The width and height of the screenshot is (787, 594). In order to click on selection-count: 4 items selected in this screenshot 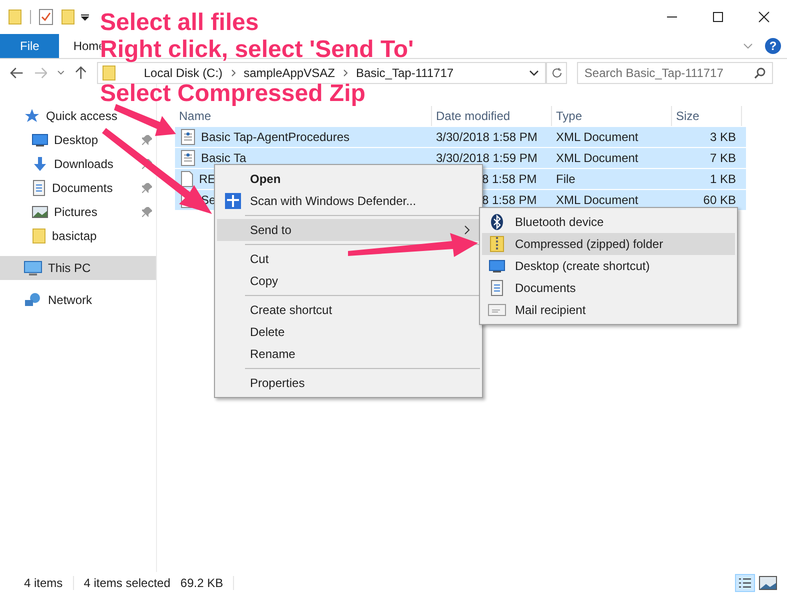, I will do `click(126, 583)`.